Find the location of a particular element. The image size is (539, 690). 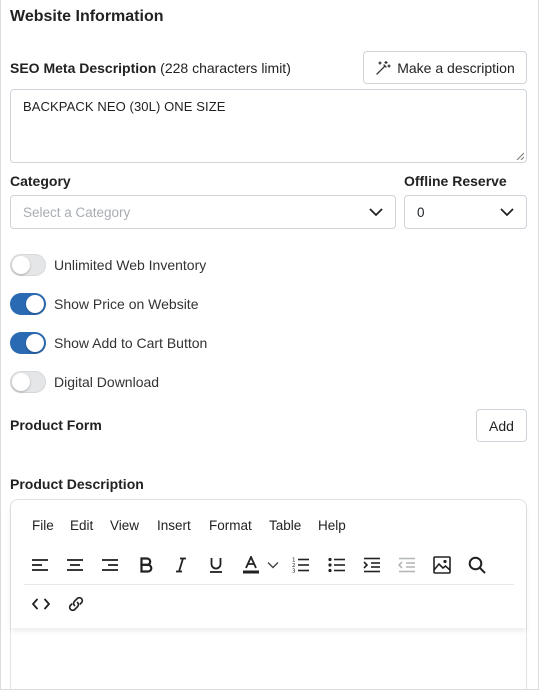

show-add-to-cart-toggle is located at coordinates (28, 343).